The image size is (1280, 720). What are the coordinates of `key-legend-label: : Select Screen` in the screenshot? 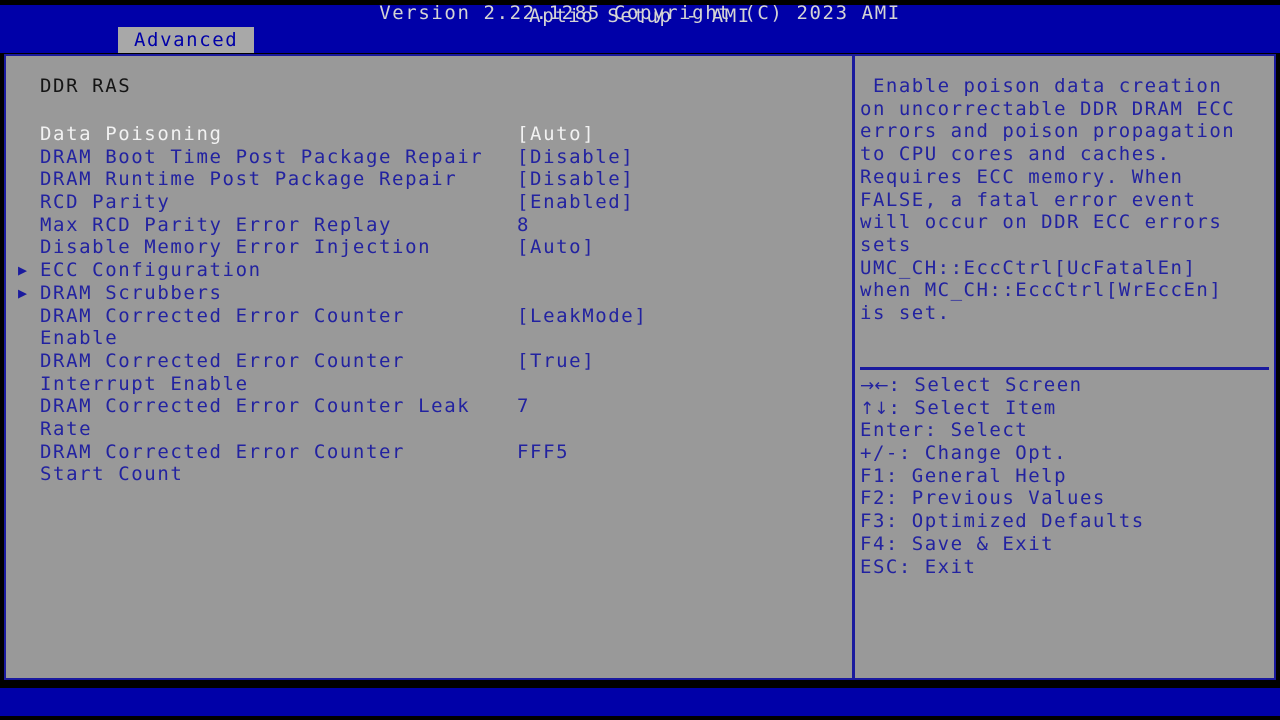 It's located at (985, 385).